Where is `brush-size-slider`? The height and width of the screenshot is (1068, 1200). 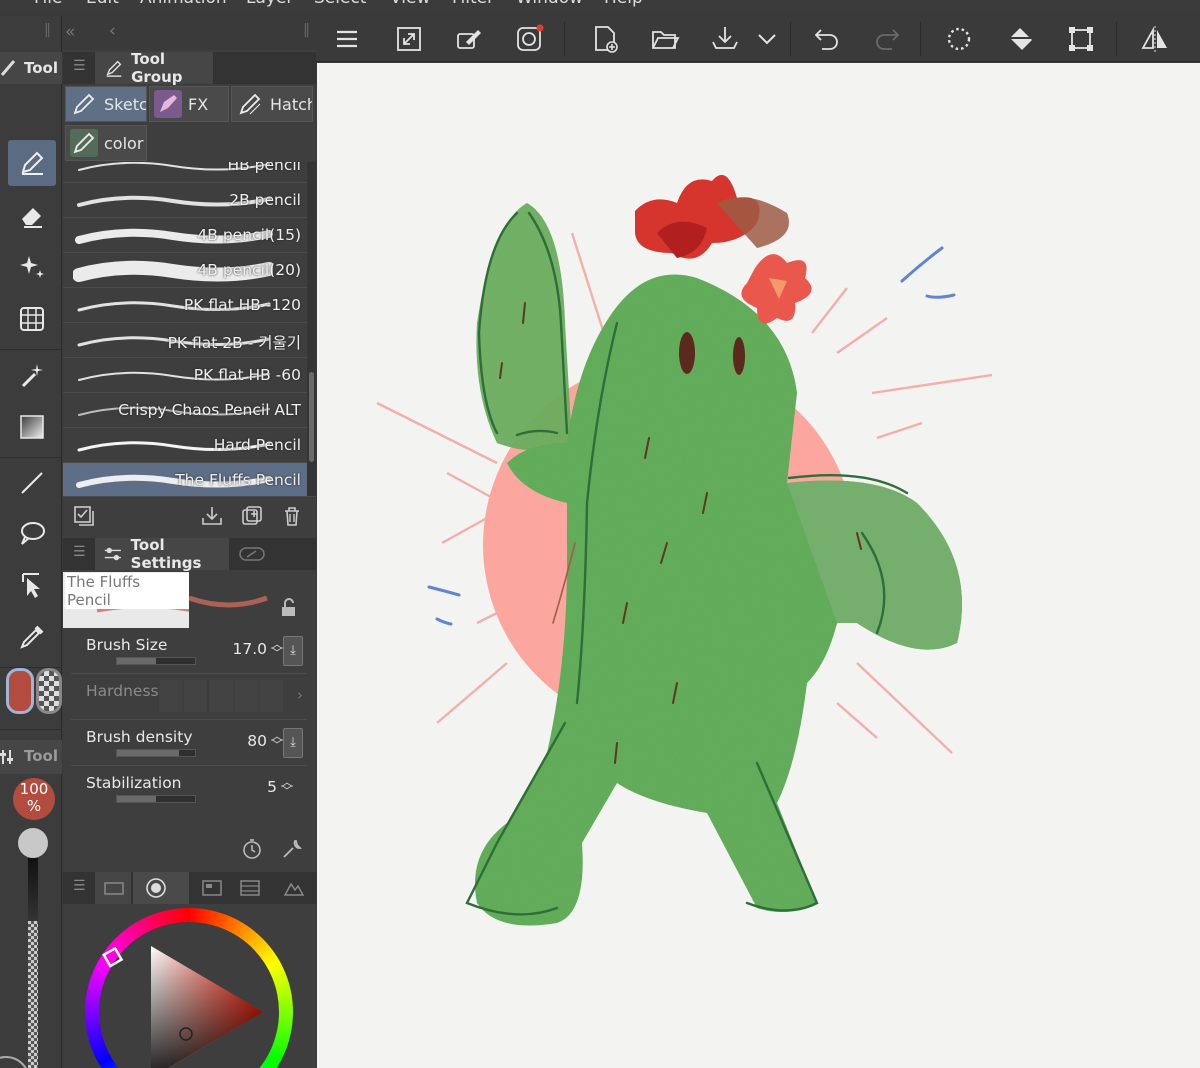
brush-size-slider is located at coordinates (156, 661).